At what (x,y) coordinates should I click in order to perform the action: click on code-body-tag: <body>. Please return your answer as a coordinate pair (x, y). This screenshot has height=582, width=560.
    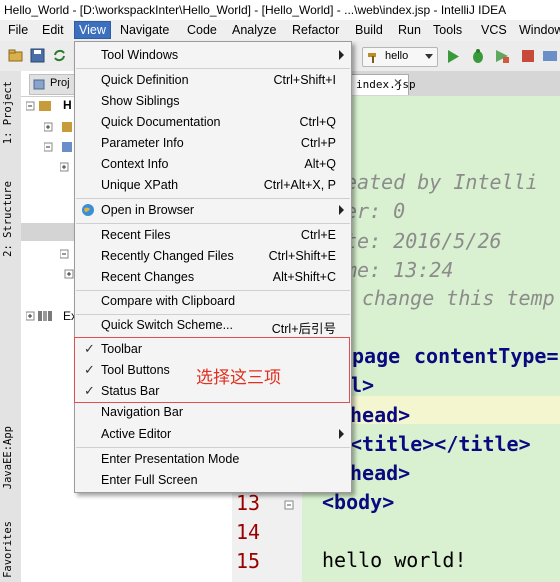
    Looking at the image, I should click on (358, 502).